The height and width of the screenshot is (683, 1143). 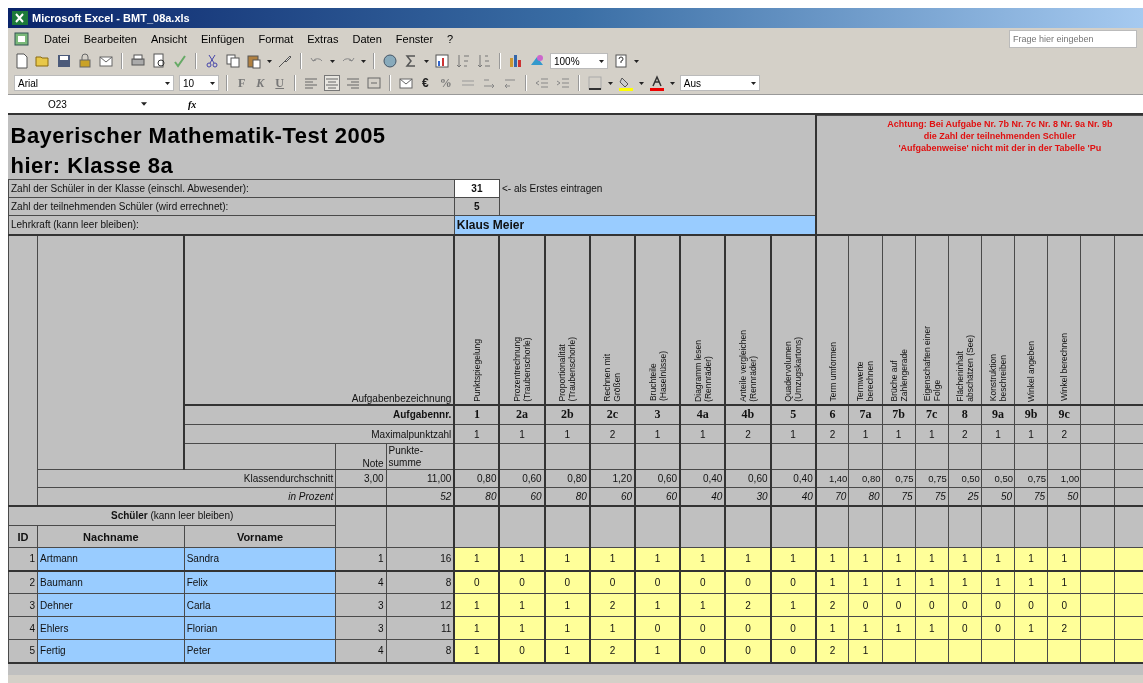 What do you see at coordinates (254, 61) in the screenshot?
I see `paste-icon` at bounding box center [254, 61].